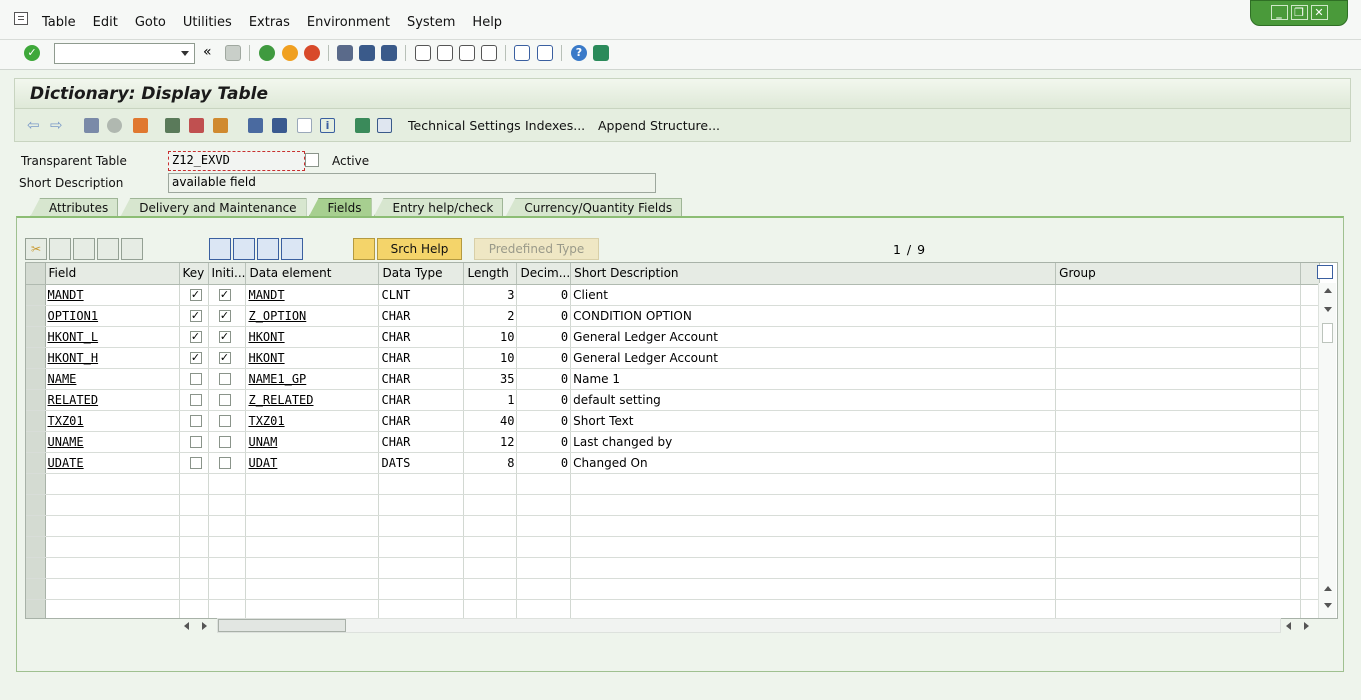  What do you see at coordinates (112, 400) in the screenshot?
I see `field-name-cell: RELATED` at bounding box center [112, 400].